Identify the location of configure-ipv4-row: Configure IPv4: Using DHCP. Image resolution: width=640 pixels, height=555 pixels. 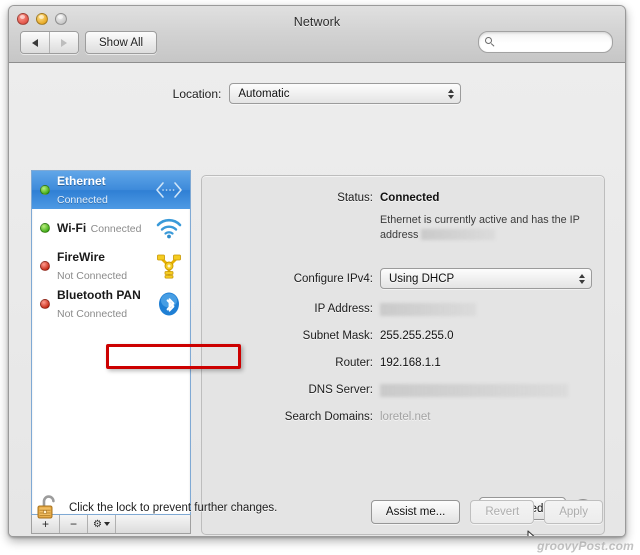
(403, 278).